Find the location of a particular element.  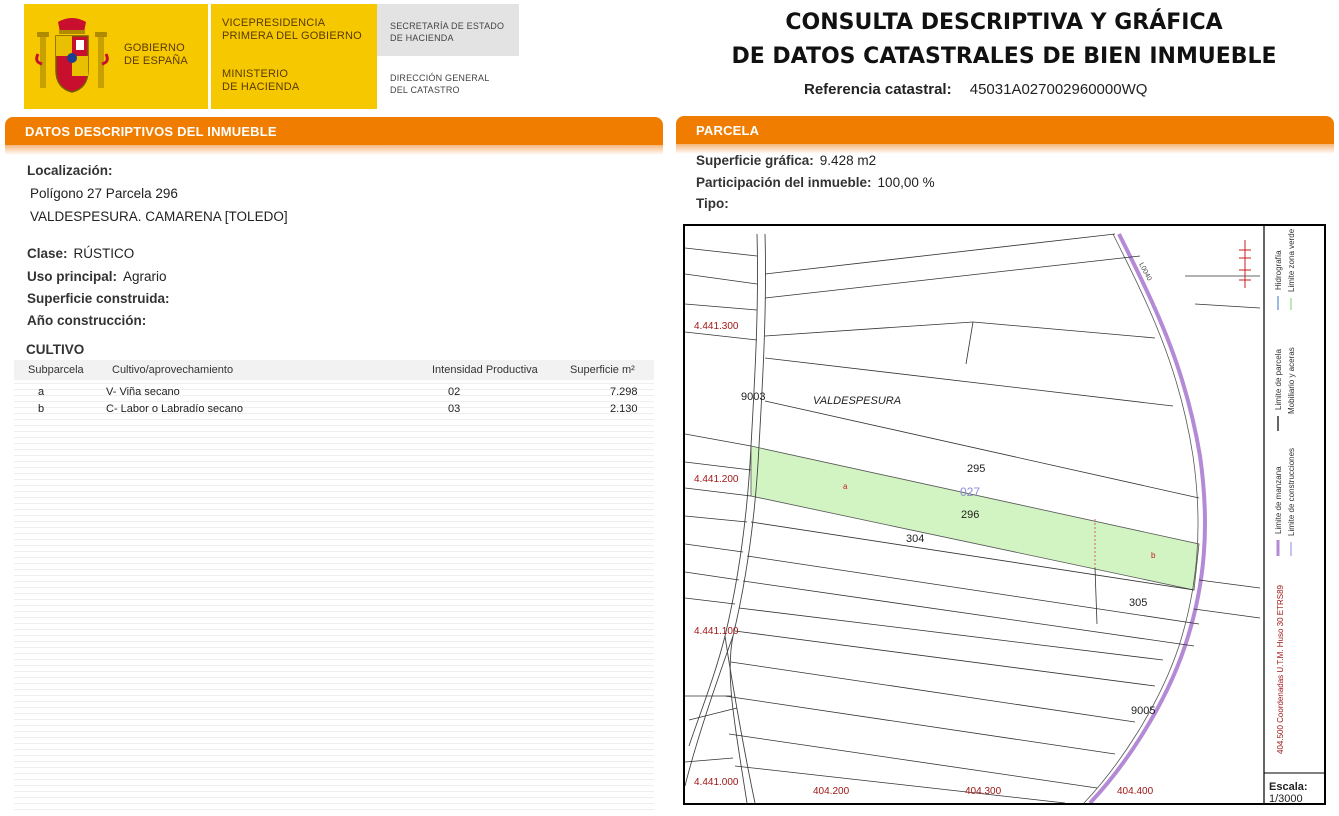

logo-ministerio-line1: MINISTERIO is located at coordinates (255, 74).